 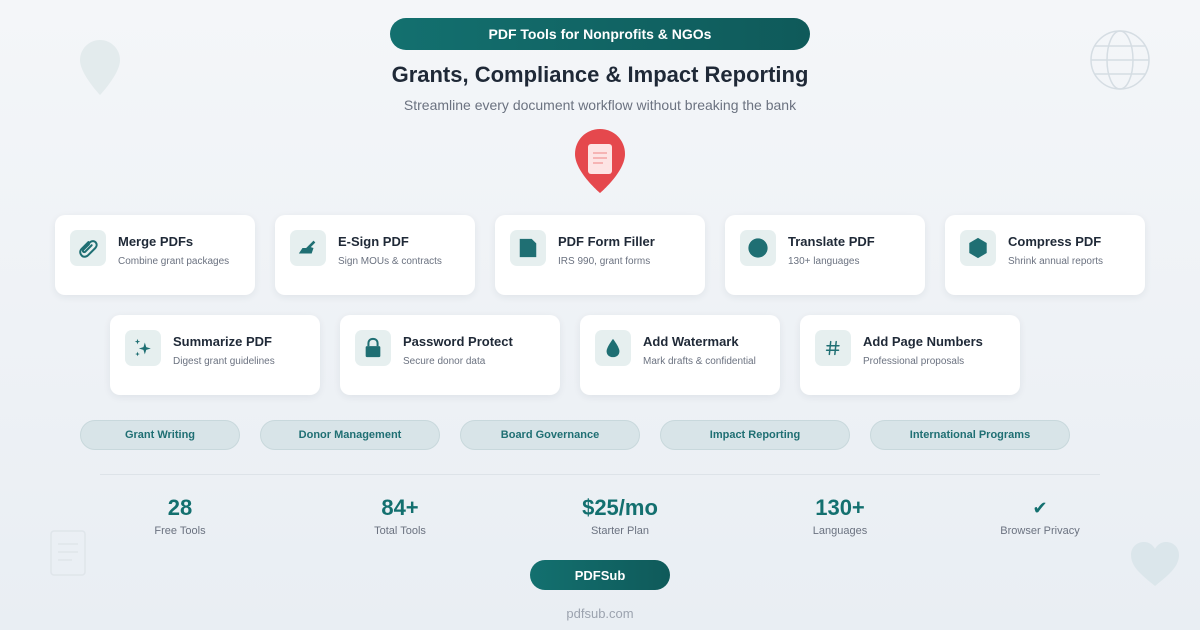 I want to click on chip-board-governance: Board Governance, so click(x=550, y=435).